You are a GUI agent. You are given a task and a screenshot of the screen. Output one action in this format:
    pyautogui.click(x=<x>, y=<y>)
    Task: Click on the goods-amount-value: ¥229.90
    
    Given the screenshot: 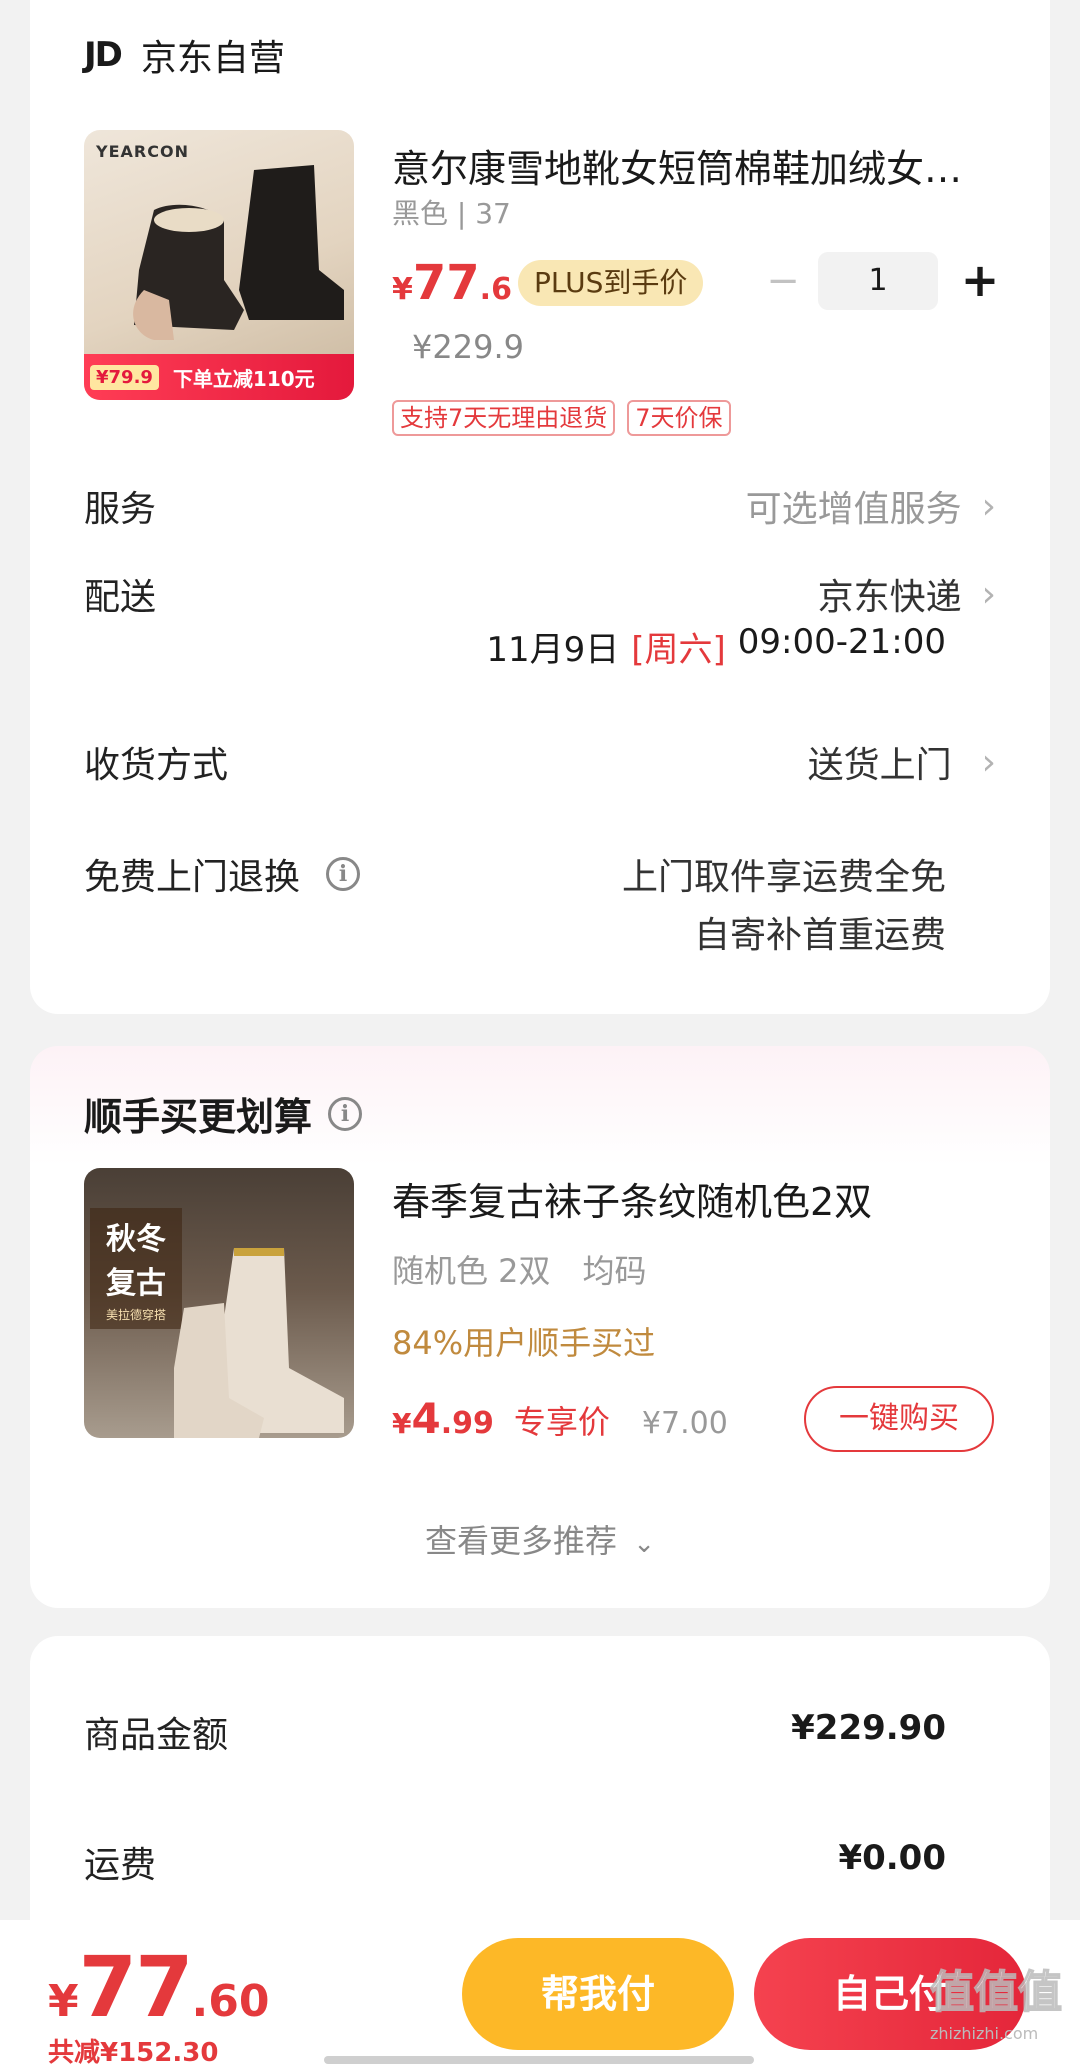 What is the action you would take?
    pyautogui.click(x=868, y=1728)
    